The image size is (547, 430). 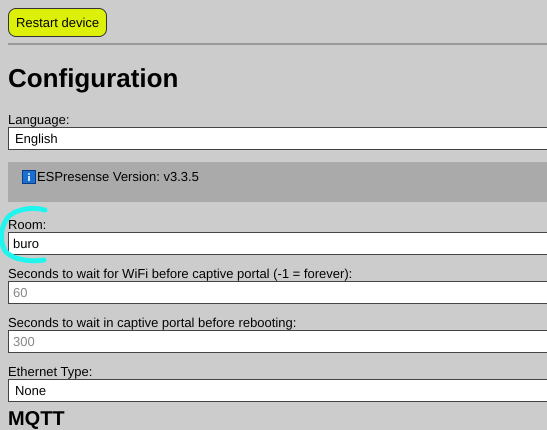 I want to click on field-label: Language:, so click(x=39, y=120).